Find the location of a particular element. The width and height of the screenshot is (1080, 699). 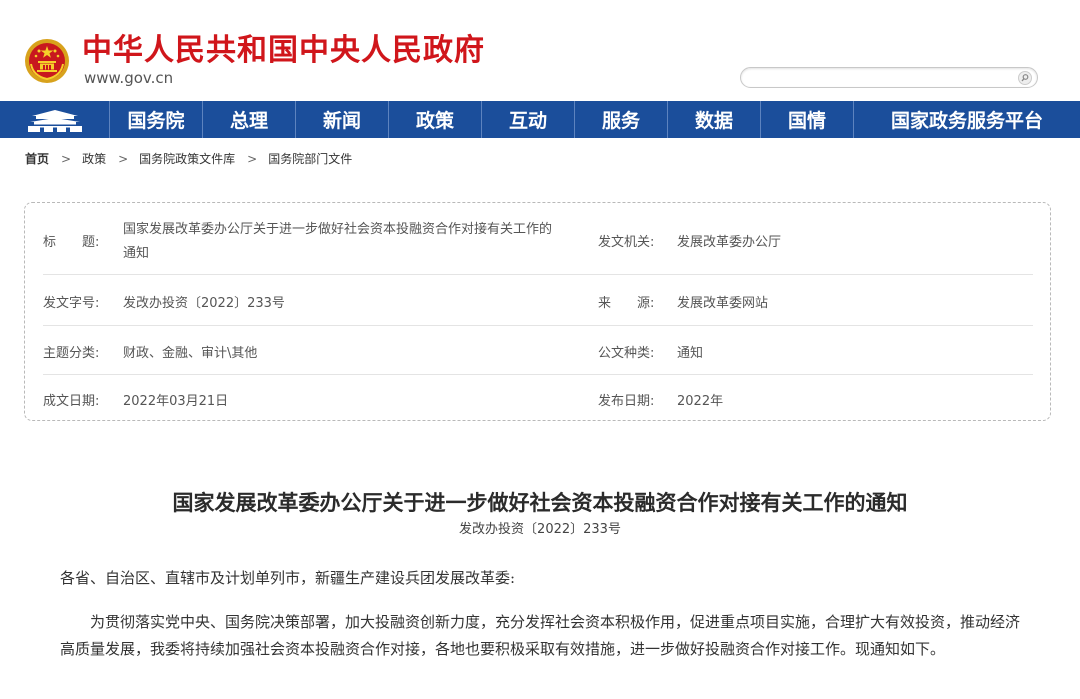

title-value-line1: 国家发展改革委办公厅关于进一步做好社会资本投融资合作对接有关工作的 is located at coordinates (338, 229).